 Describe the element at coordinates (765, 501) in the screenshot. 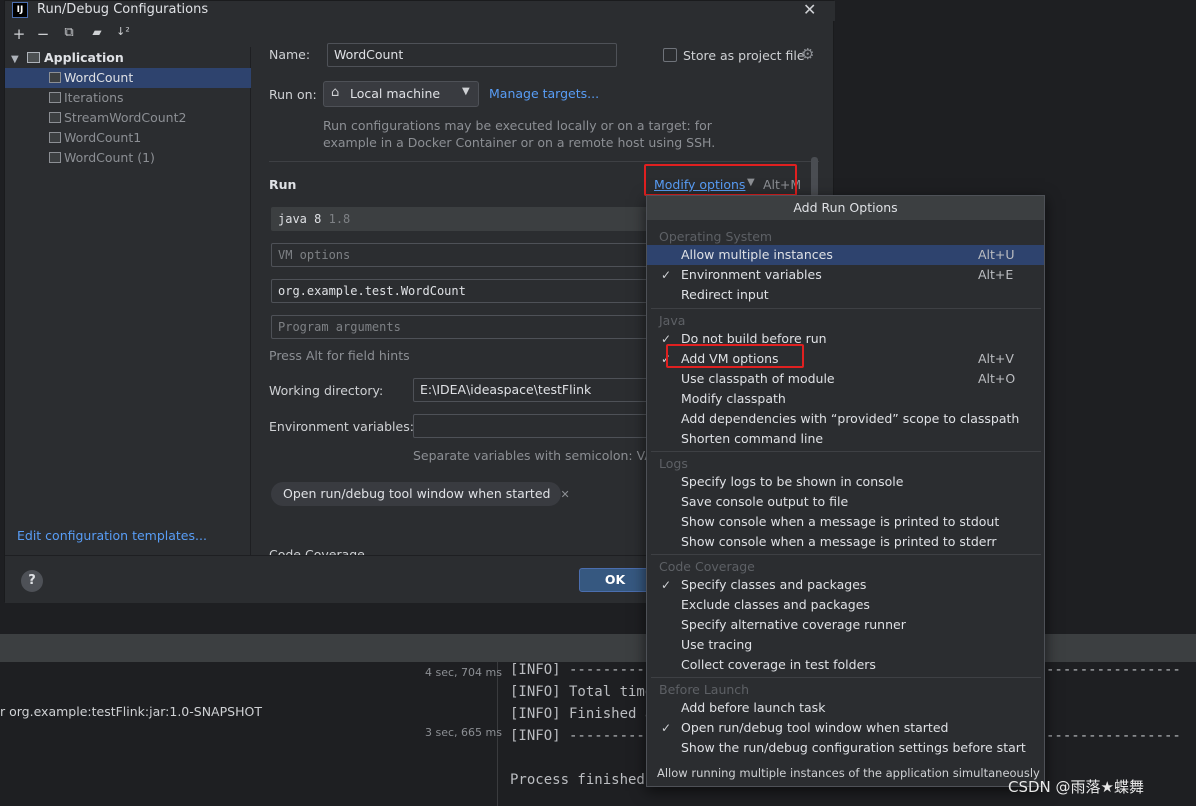

I see `popup-option-label: Save console output to file` at that location.